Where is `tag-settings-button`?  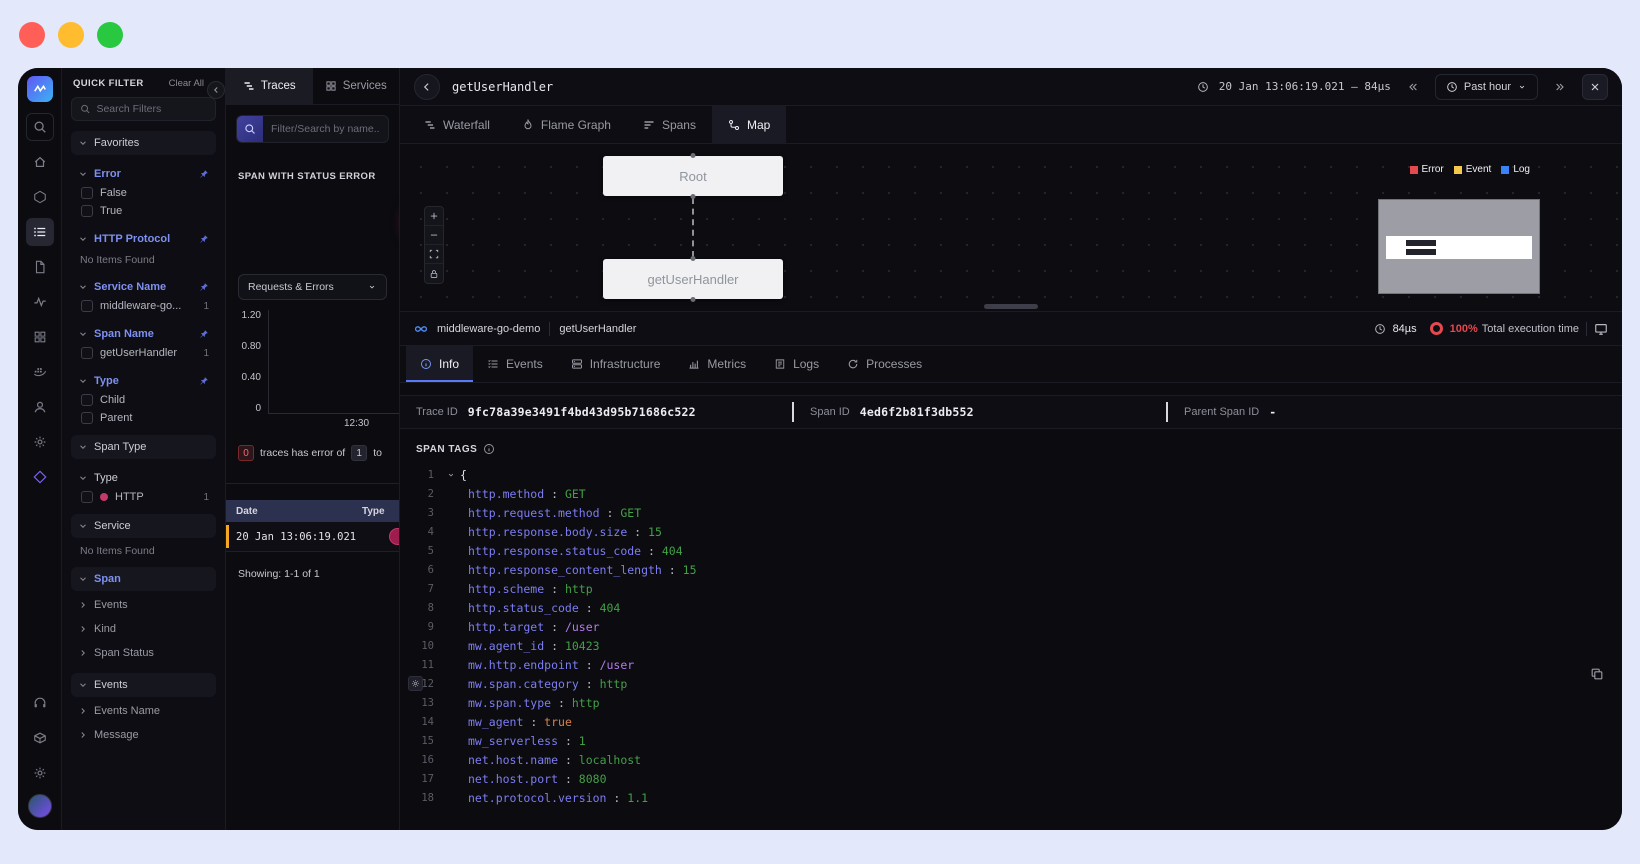
tag-settings-button is located at coordinates (415, 683).